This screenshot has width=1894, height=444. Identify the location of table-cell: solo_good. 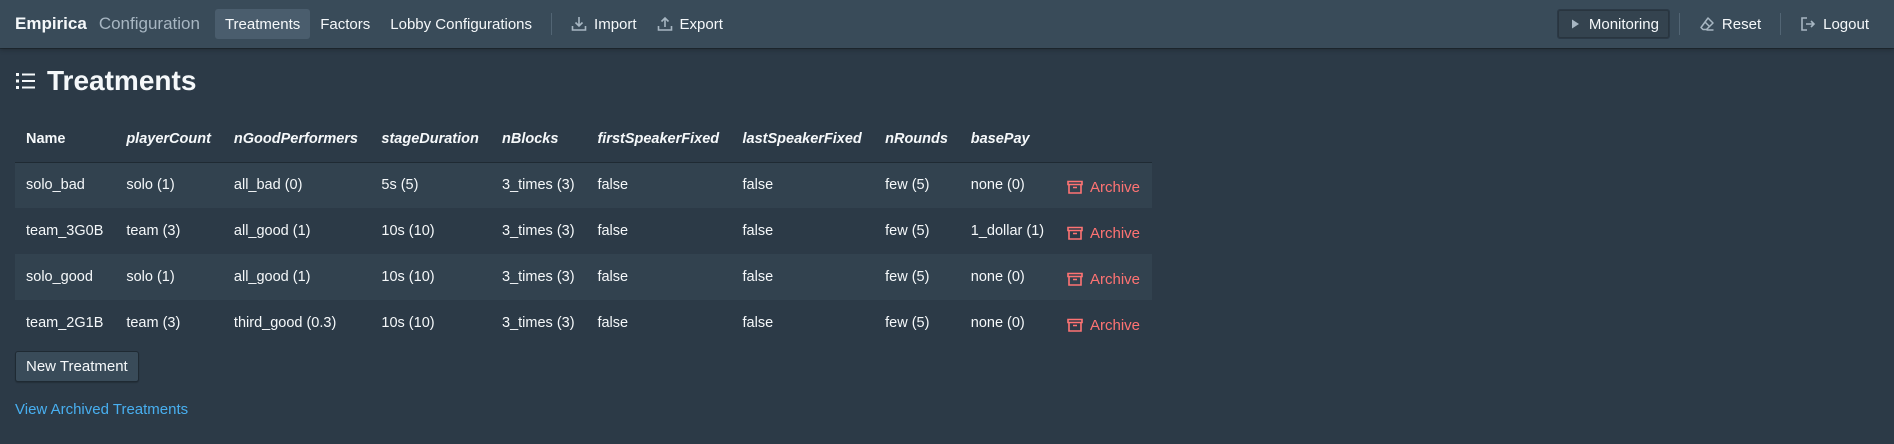
(65, 277).